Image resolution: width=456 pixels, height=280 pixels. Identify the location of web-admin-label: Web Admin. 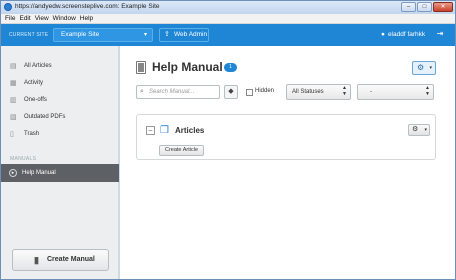
(191, 34).